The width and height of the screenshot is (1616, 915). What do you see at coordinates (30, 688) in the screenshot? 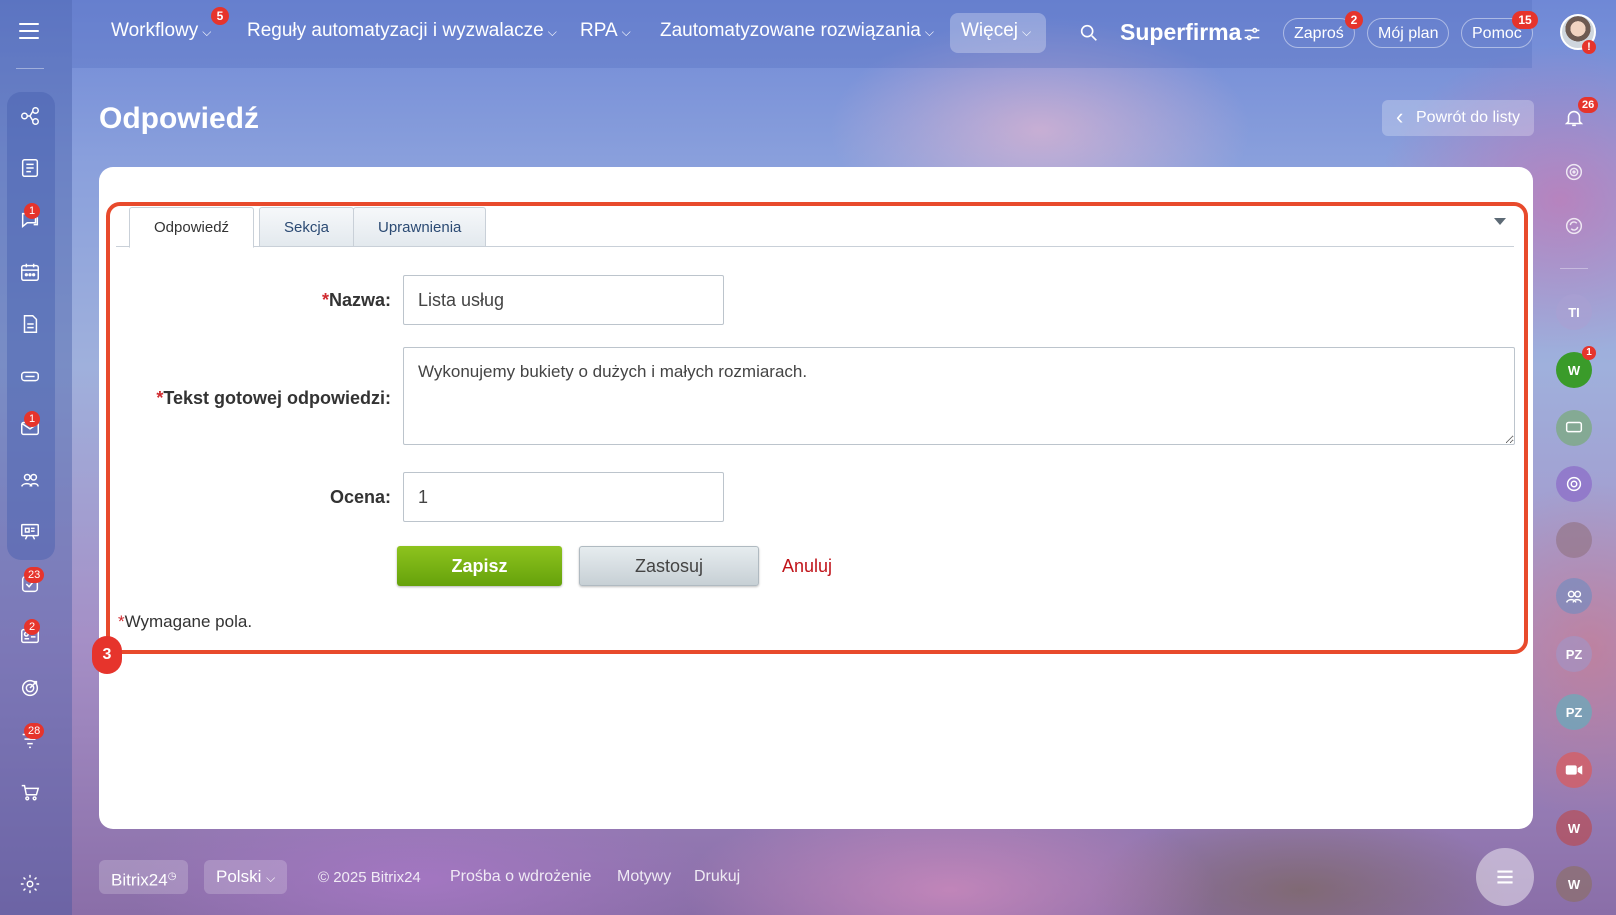
I see `goals-icon` at bounding box center [30, 688].